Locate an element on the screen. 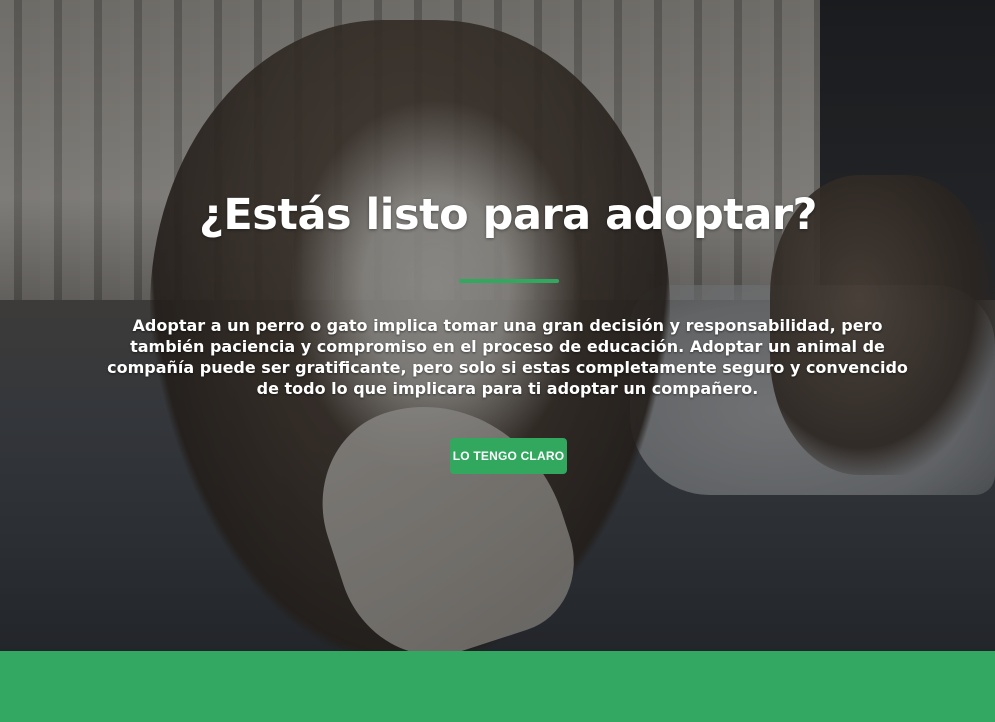 Image resolution: width=995 pixels, height=722 pixels. green-section-band is located at coordinates (497, 686).